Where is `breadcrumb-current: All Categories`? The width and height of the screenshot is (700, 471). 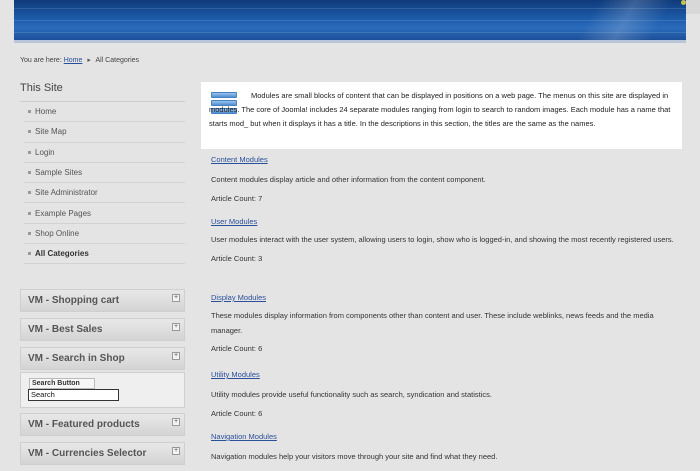
breadcrumb-current: All Categories is located at coordinates (117, 60).